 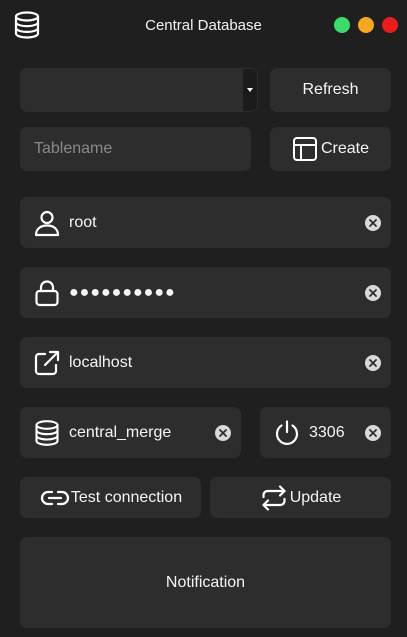 What do you see at coordinates (373, 292) in the screenshot?
I see `clear-password-icon` at bounding box center [373, 292].